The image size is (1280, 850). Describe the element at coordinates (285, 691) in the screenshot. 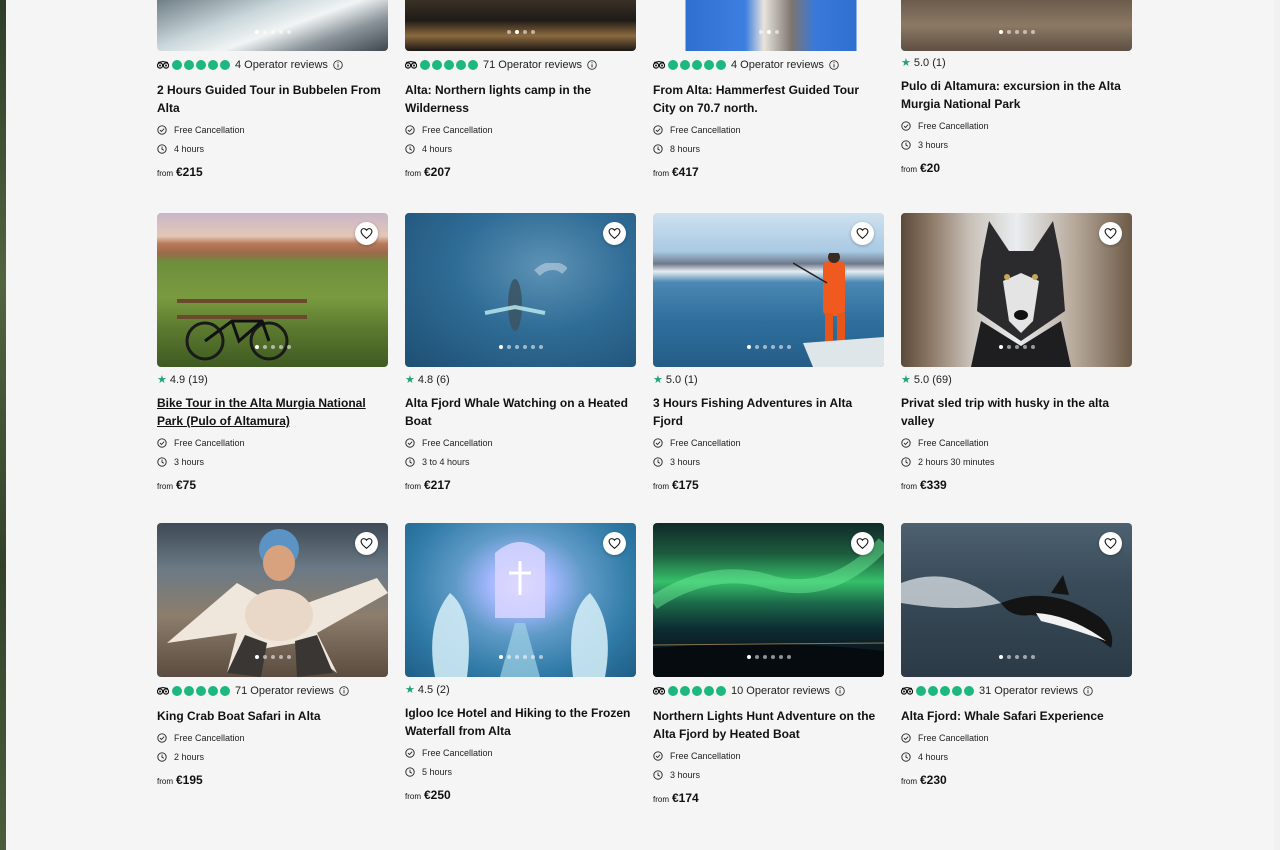

I see `rating-text: 71 Operator reviews` at that location.